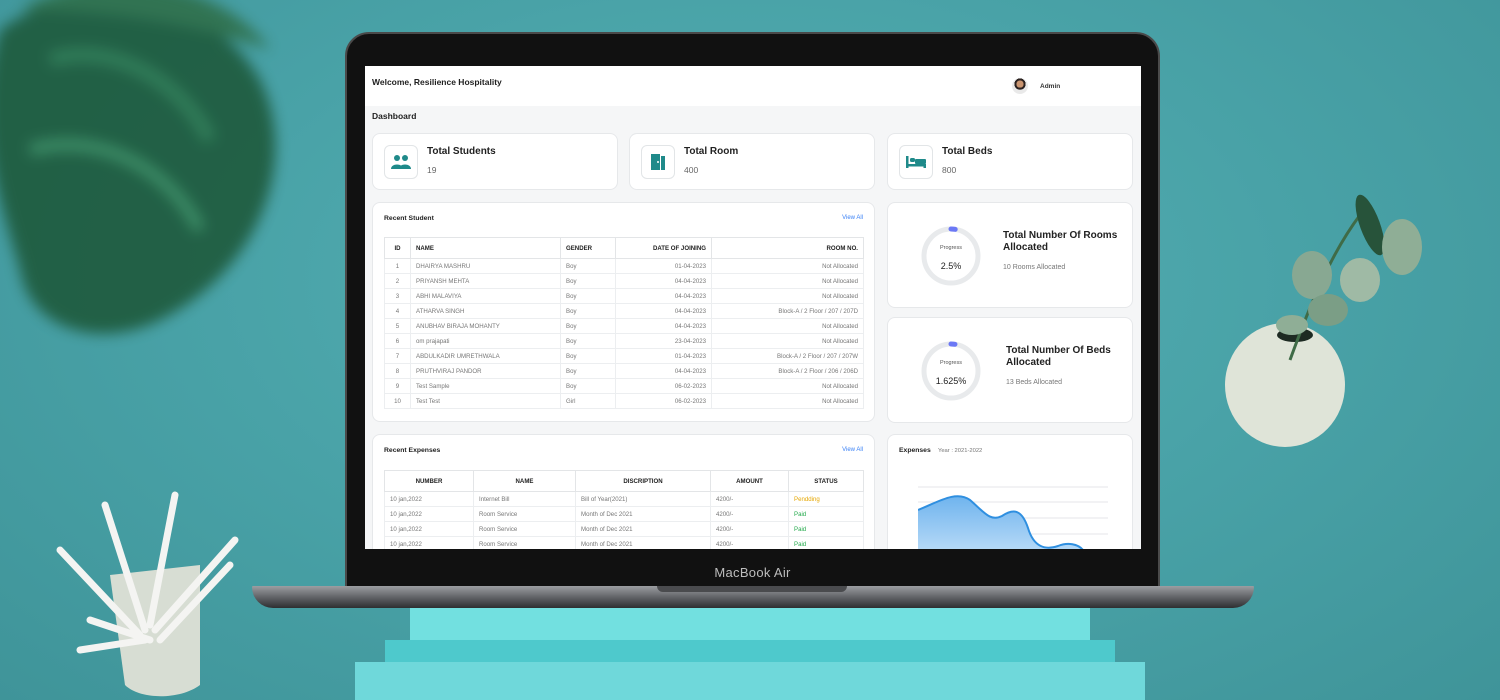  I want to click on table-cell: 23-04-2023, so click(663, 341).